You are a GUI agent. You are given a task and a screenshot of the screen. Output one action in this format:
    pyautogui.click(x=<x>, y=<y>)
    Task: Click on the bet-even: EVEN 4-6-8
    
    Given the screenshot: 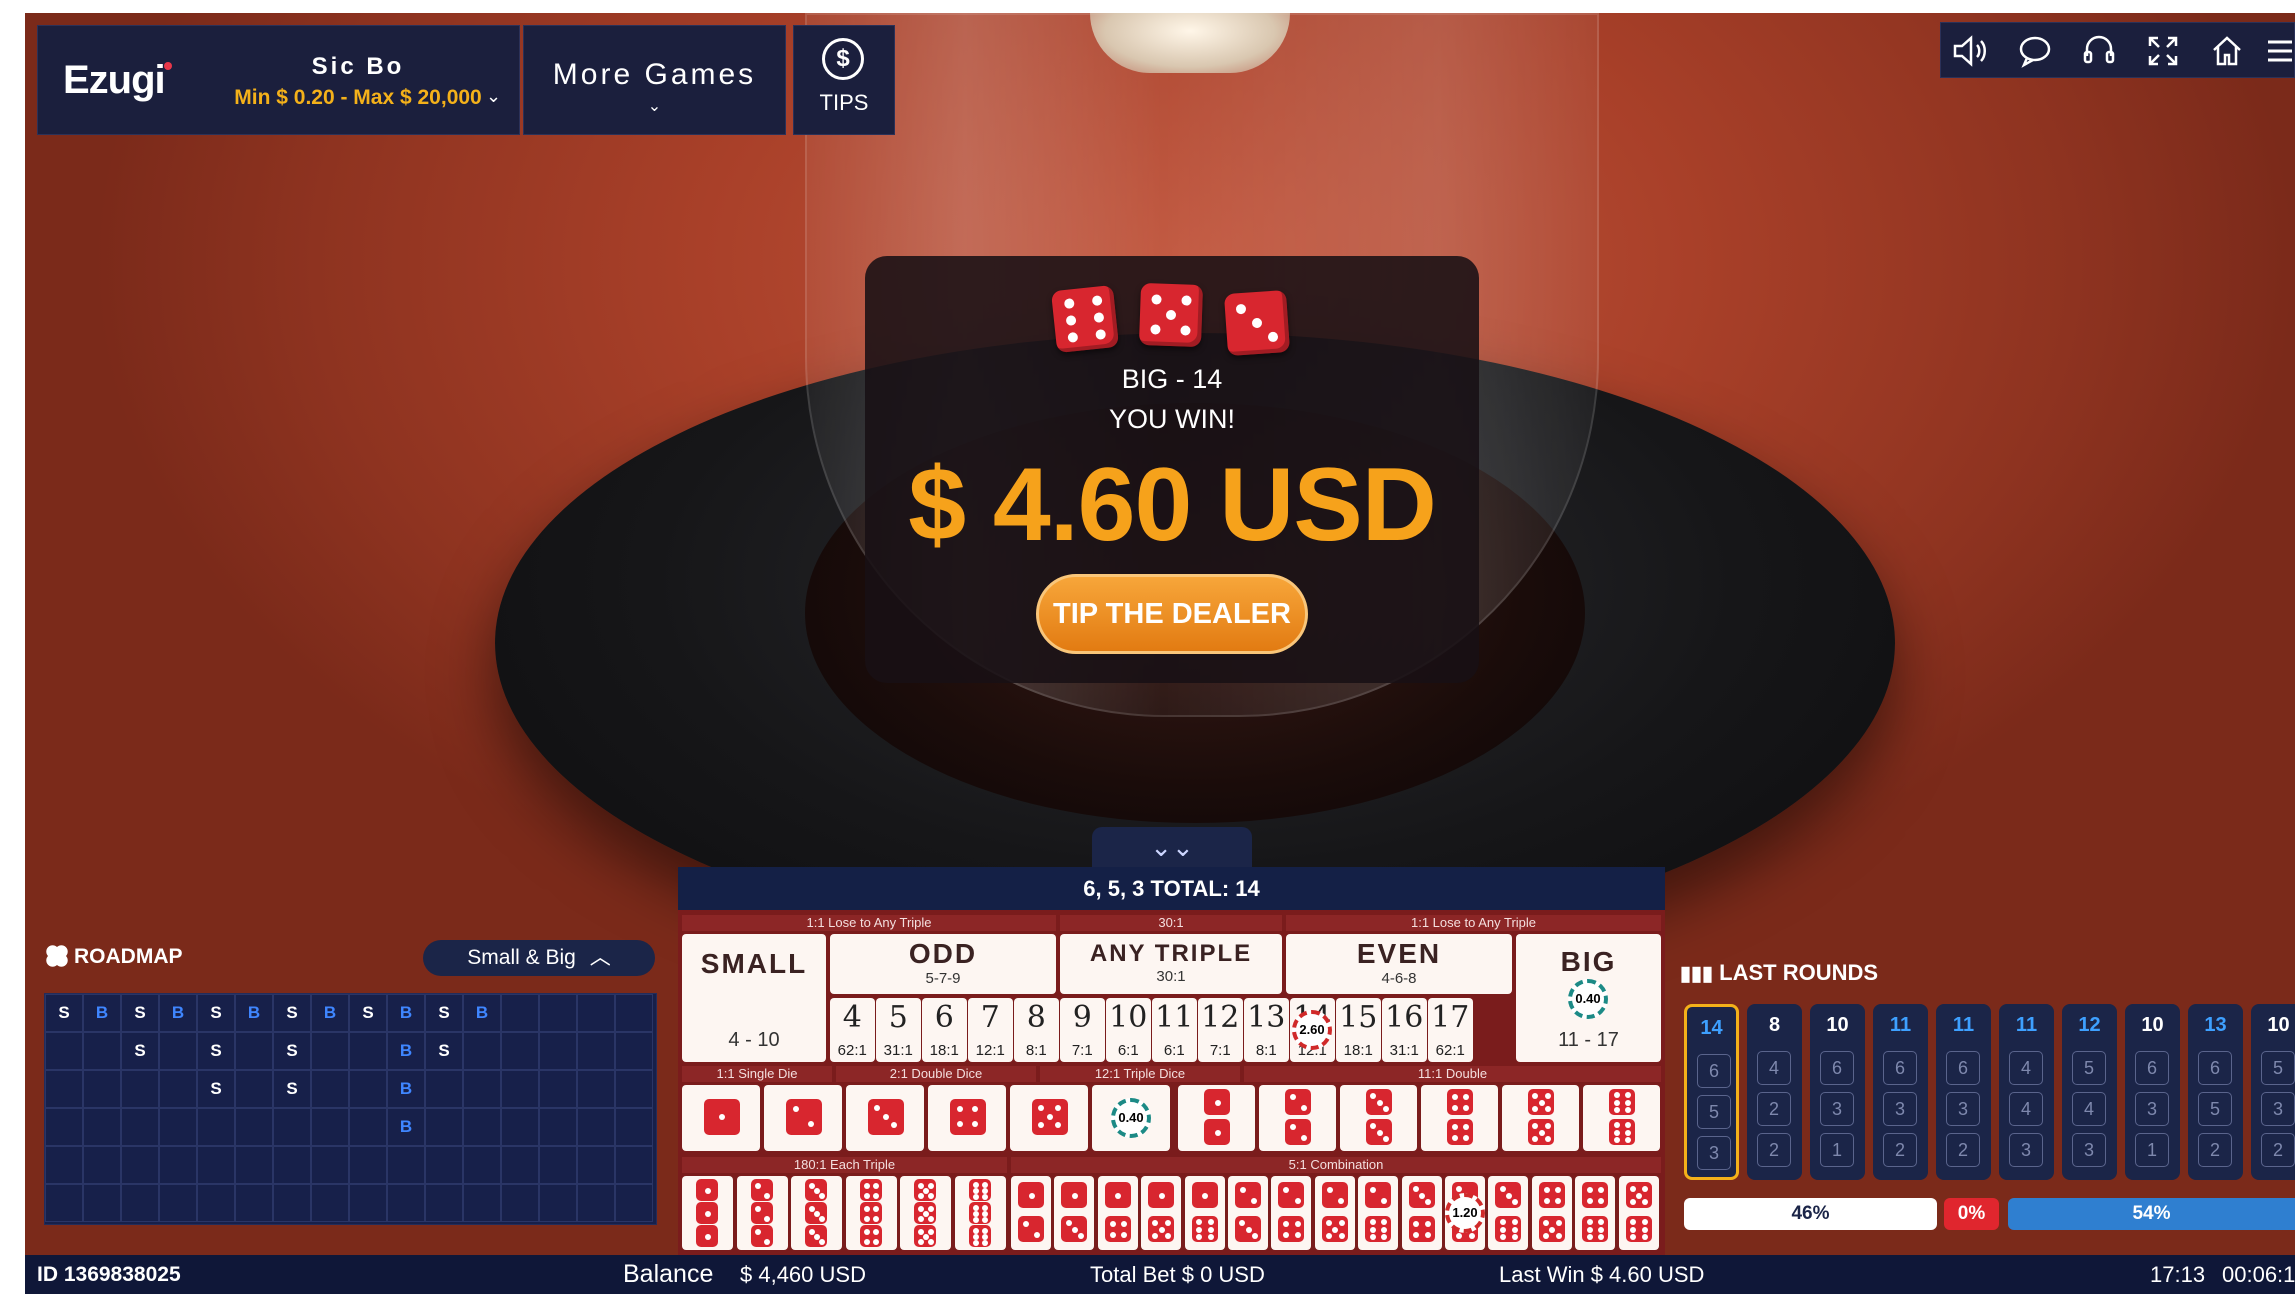 What is the action you would take?
    pyautogui.click(x=1399, y=964)
    